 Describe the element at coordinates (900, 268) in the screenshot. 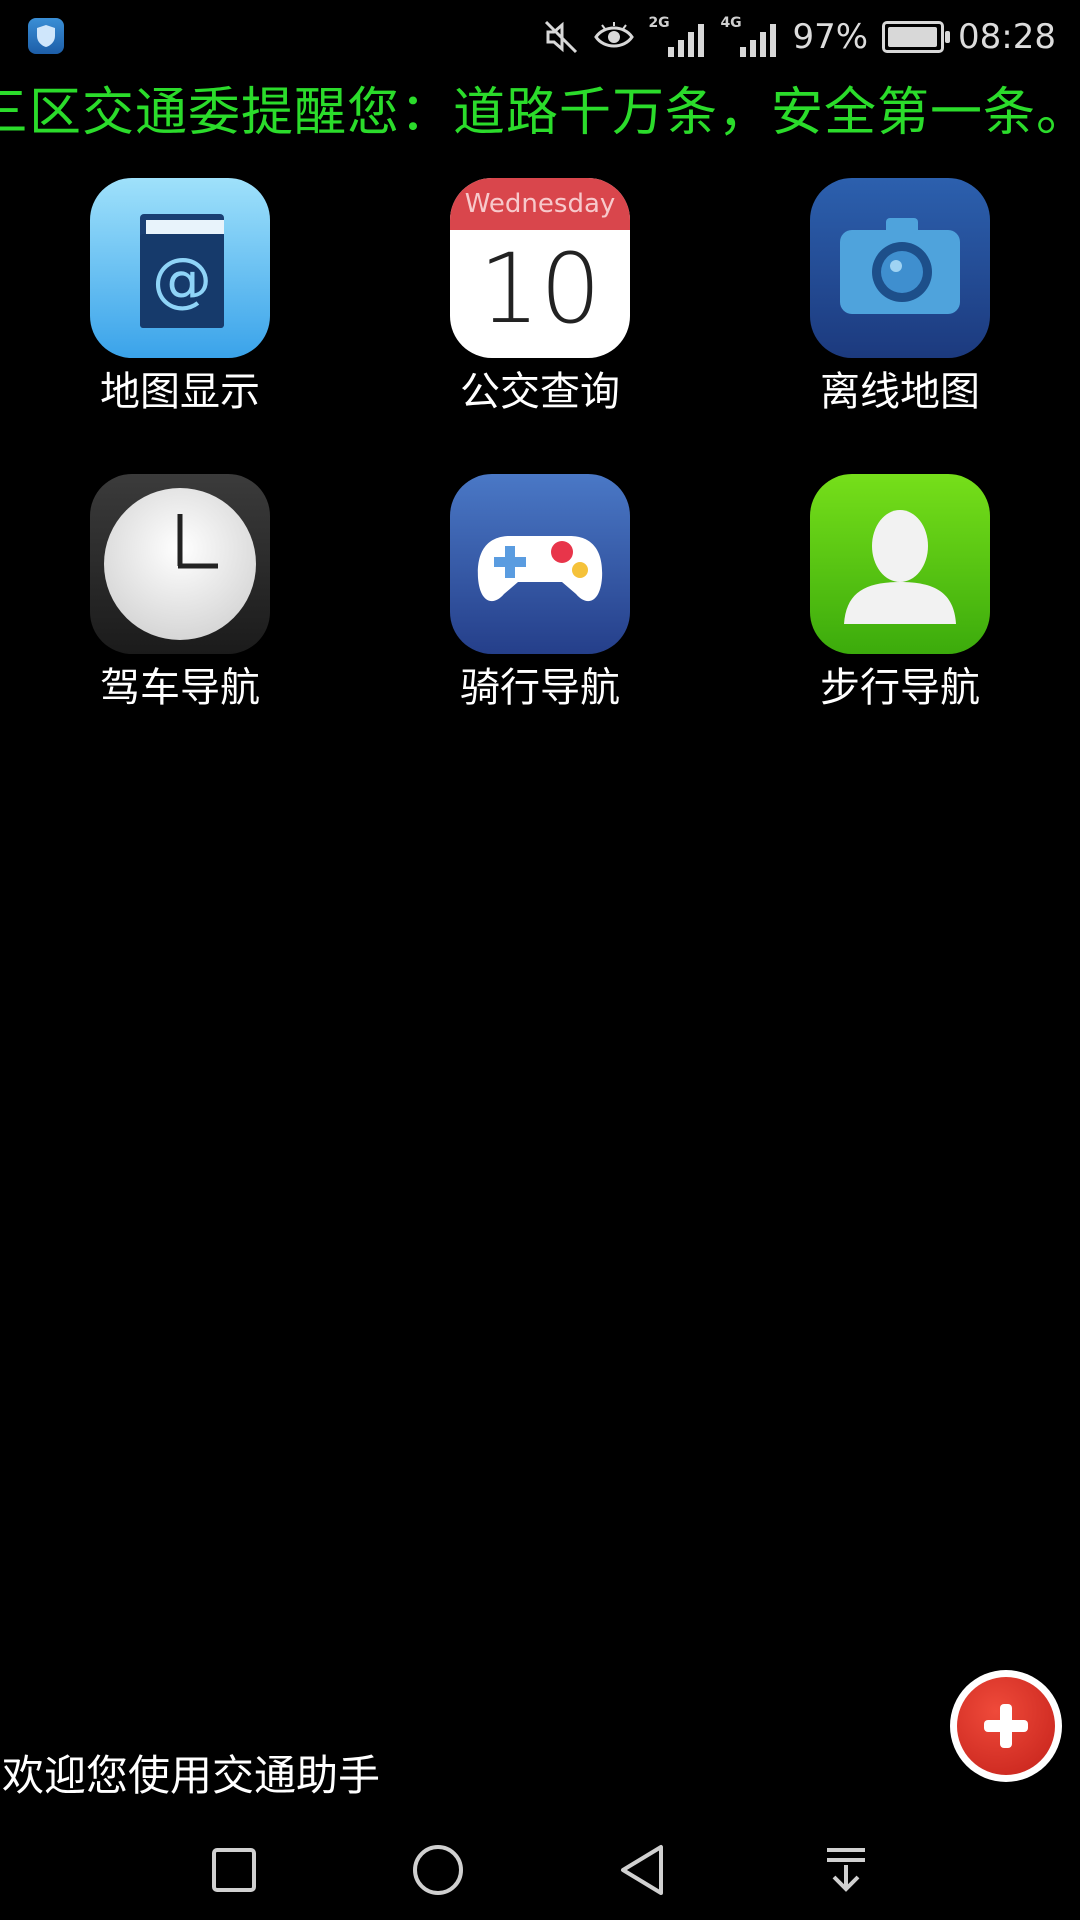

I see `camera-icon` at that location.